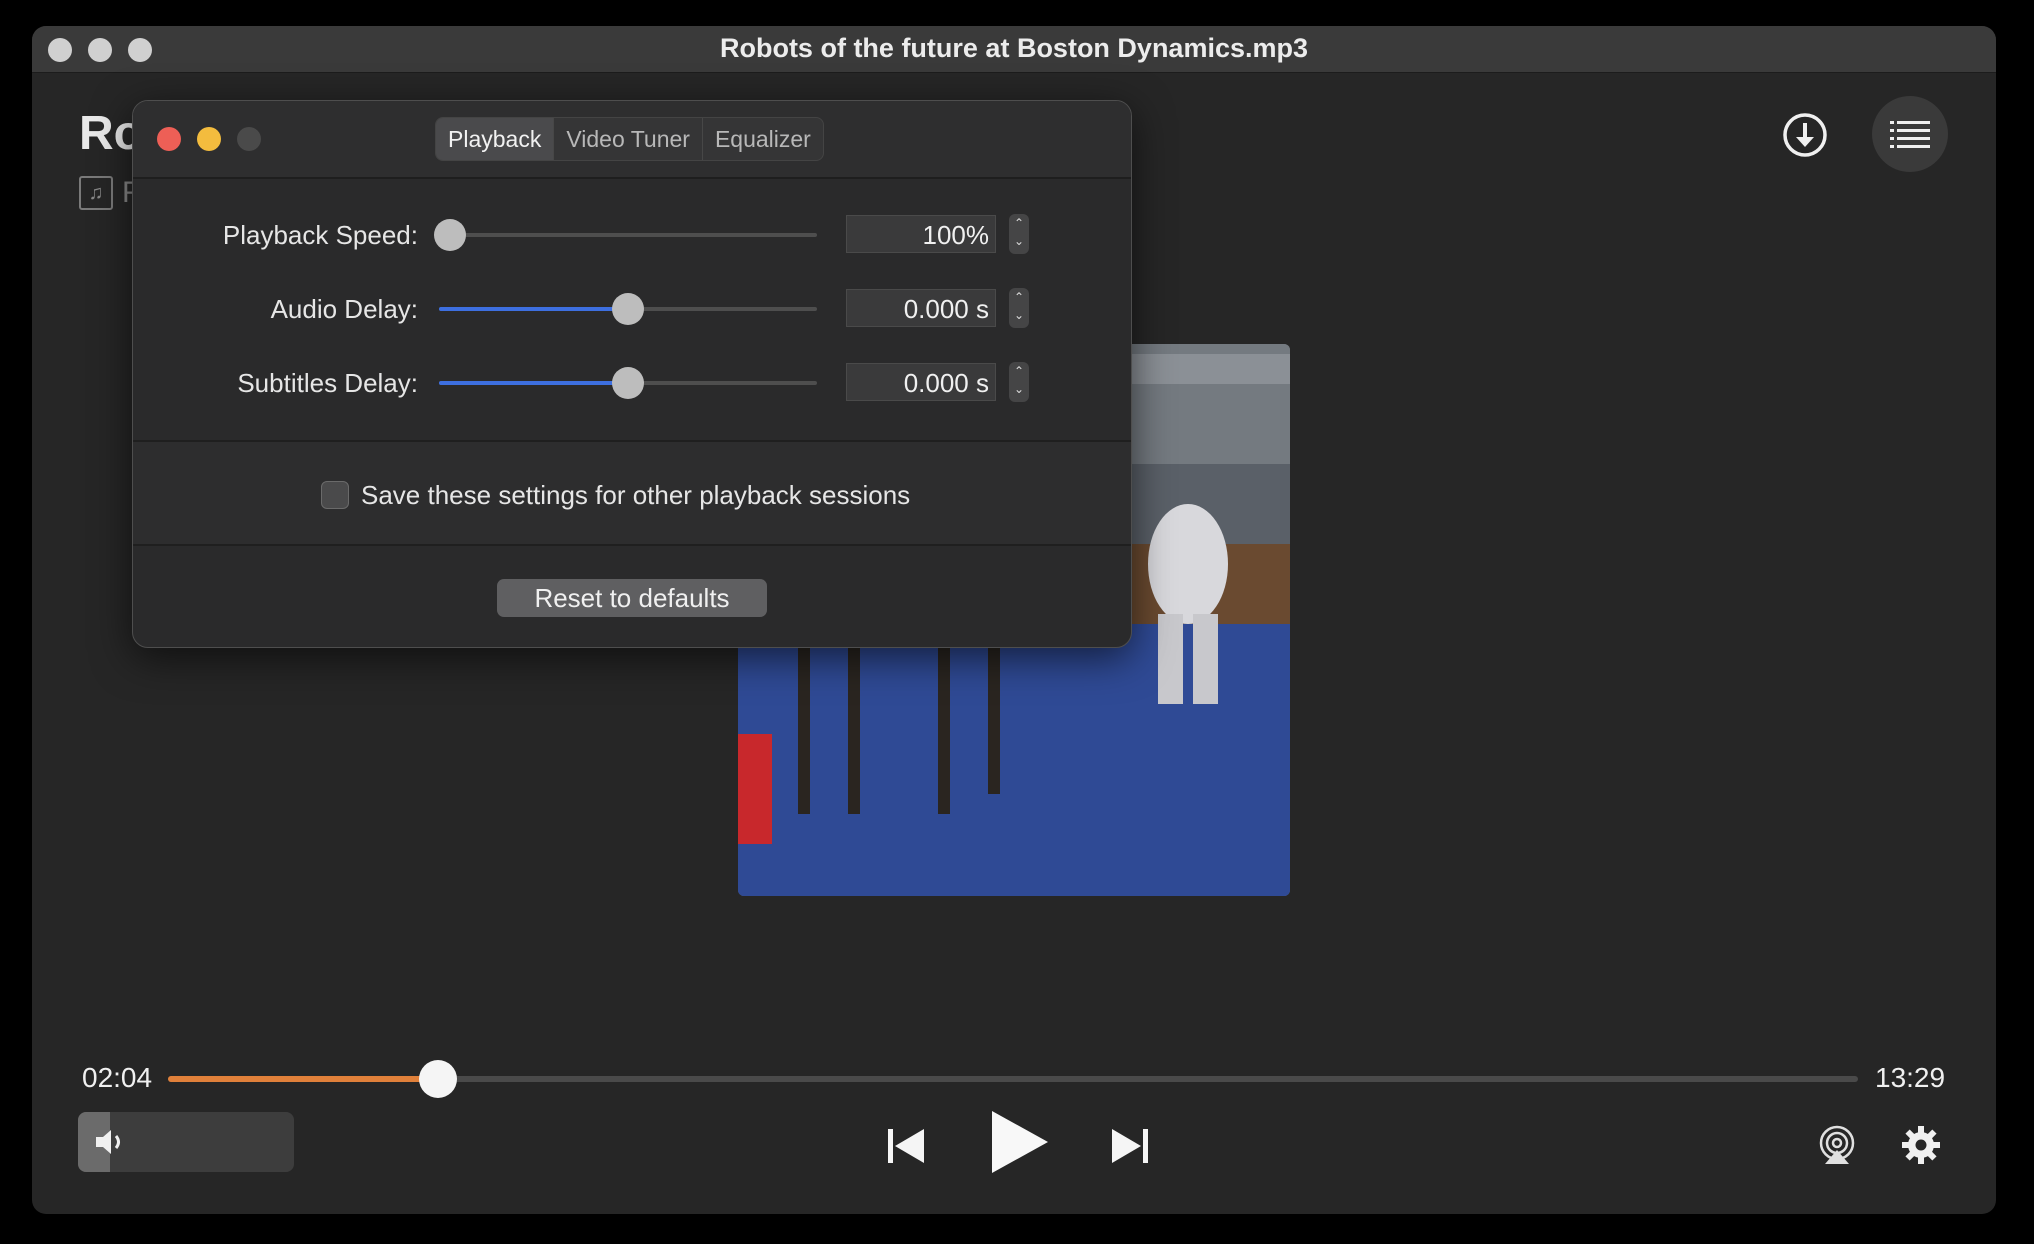  Describe the element at coordinates (495, 139) in the screenshot. I see `tab-playback: Playback` at that location.